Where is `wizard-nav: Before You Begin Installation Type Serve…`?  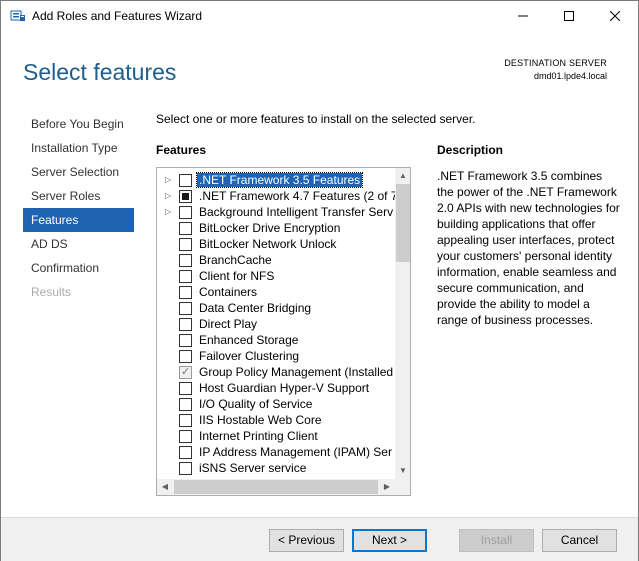 wizard-nav: Before You Begin Installation Type Serve… is located at coordinates (78, 208).